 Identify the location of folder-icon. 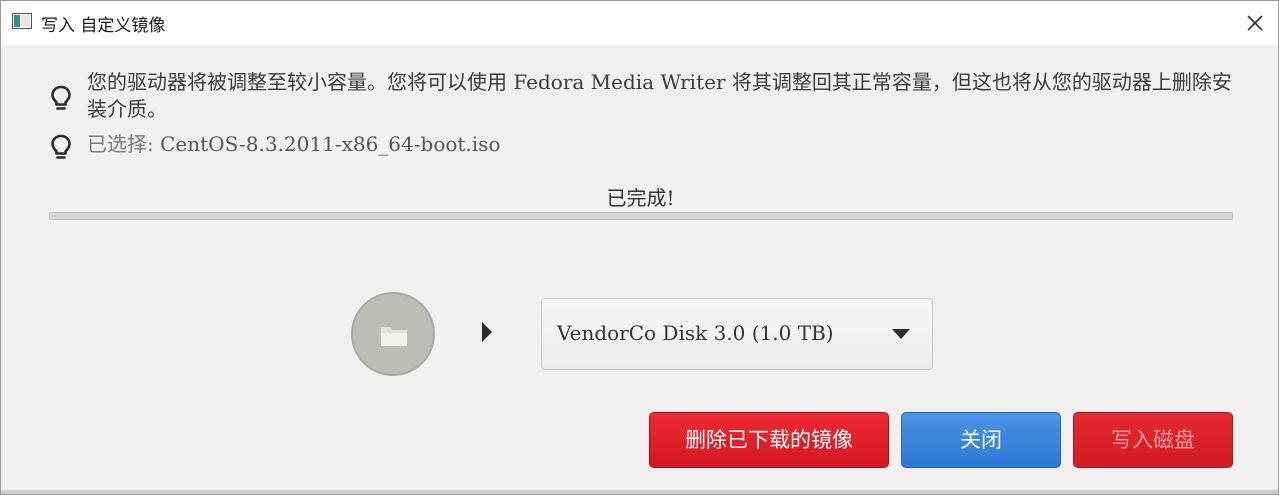
(394, 336).